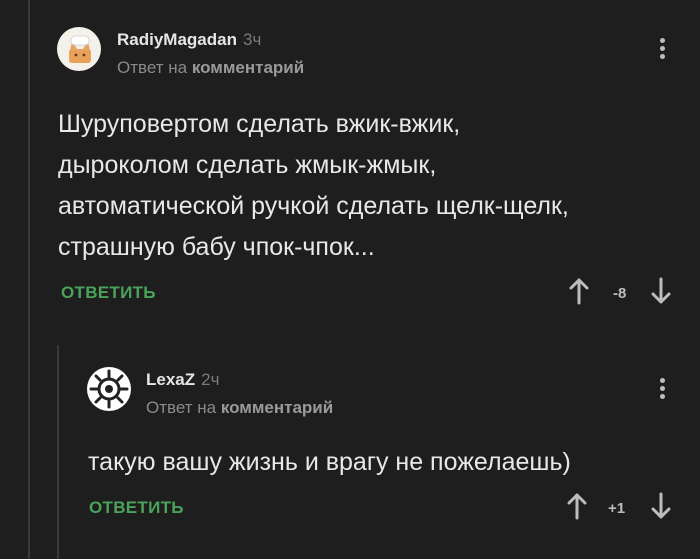  What do you see at coordinates (109, 389) in the screenshot?
I see `gear-avatar-icon` at bounding box center [109, 389].